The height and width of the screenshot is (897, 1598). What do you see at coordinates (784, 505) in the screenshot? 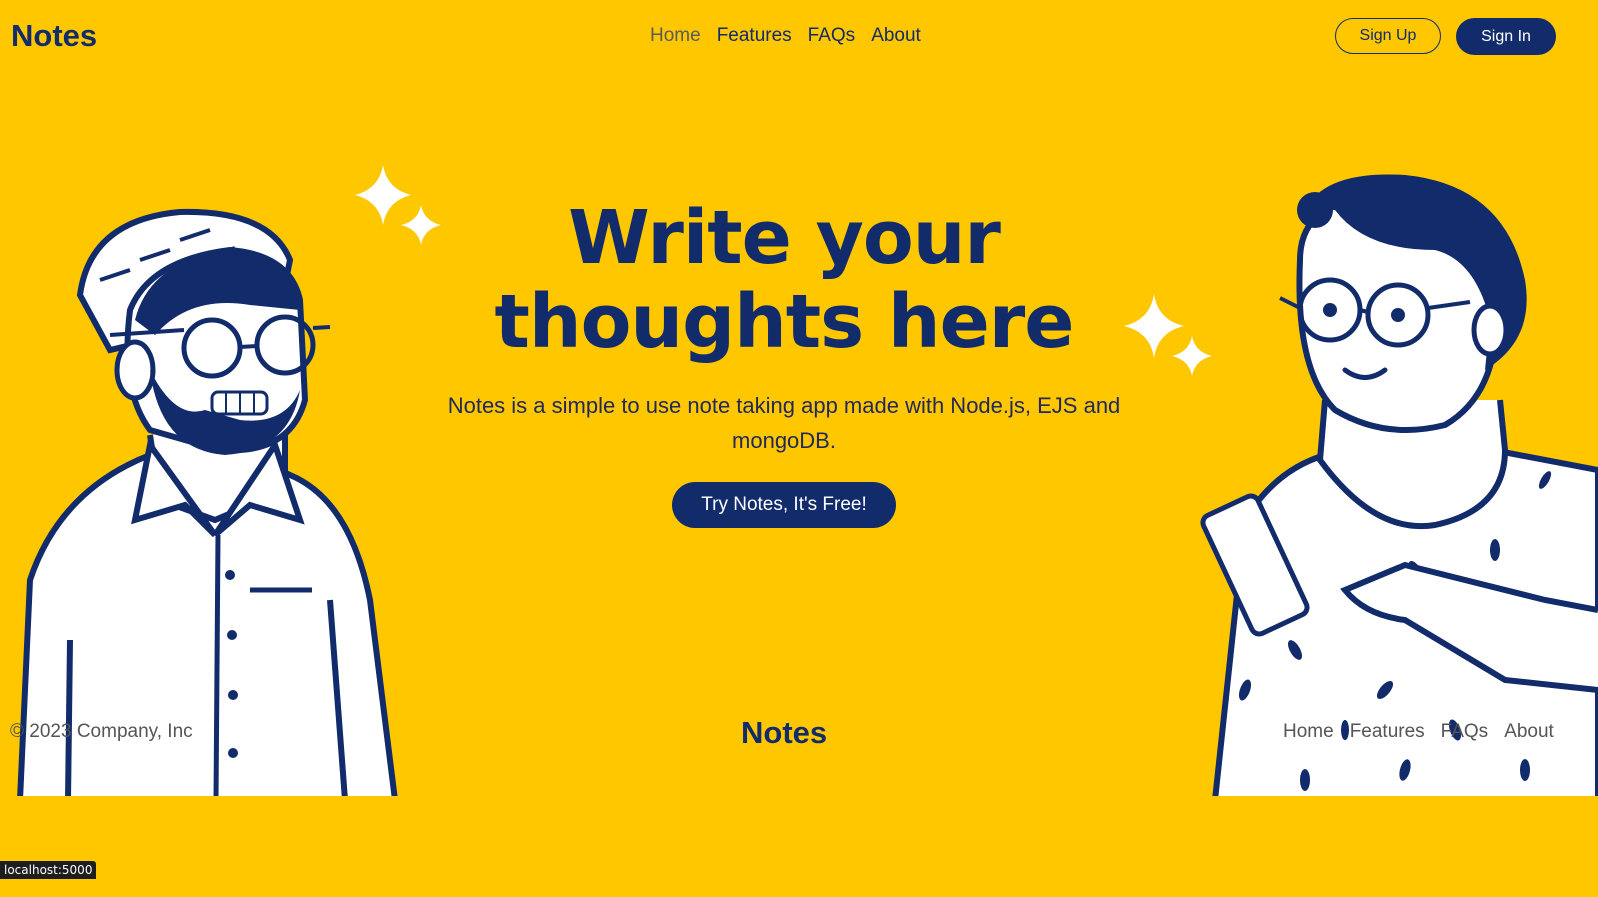
I see `try-notes-button: Try Notes, It's Free!` at bounding box center [784, 505].